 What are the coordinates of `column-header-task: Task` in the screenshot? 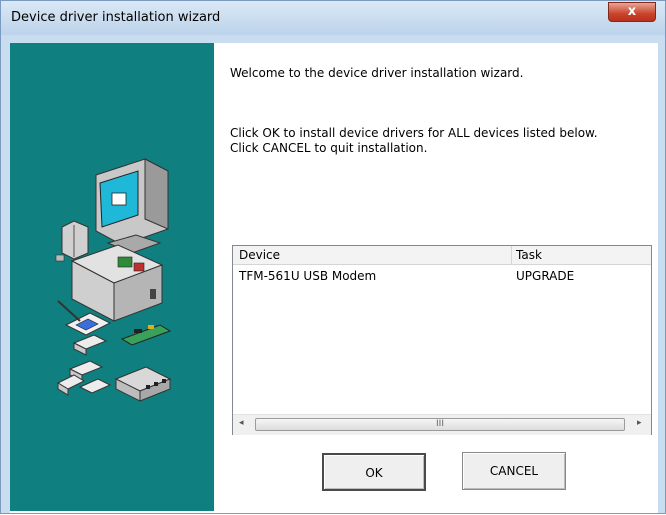 It's located at (529, 255).